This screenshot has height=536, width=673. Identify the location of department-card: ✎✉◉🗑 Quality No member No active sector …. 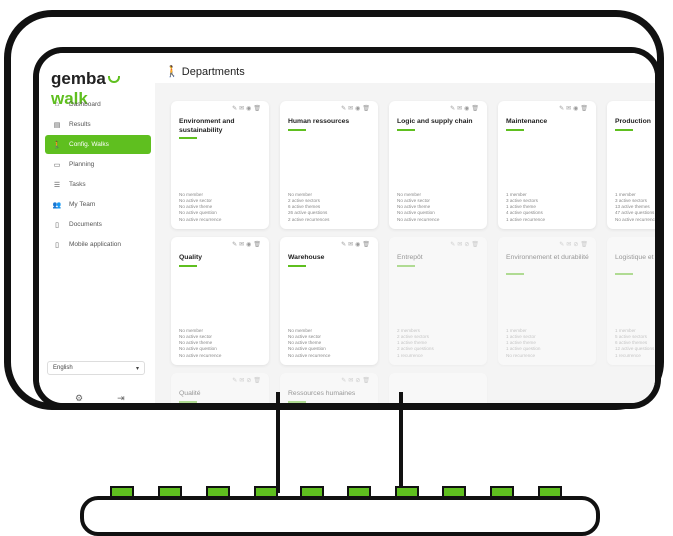
(220, 301).